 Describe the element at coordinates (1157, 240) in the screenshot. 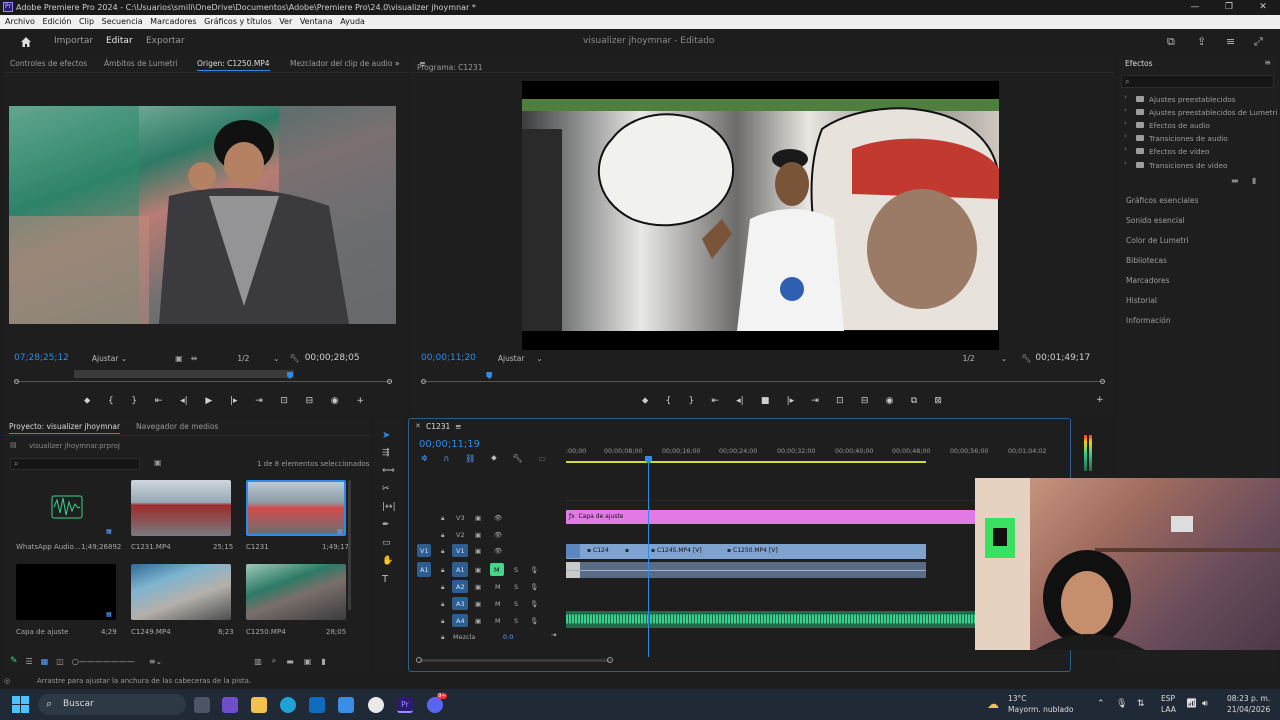

I see `section-color-lumetri: Color de Lumetri` at that location.